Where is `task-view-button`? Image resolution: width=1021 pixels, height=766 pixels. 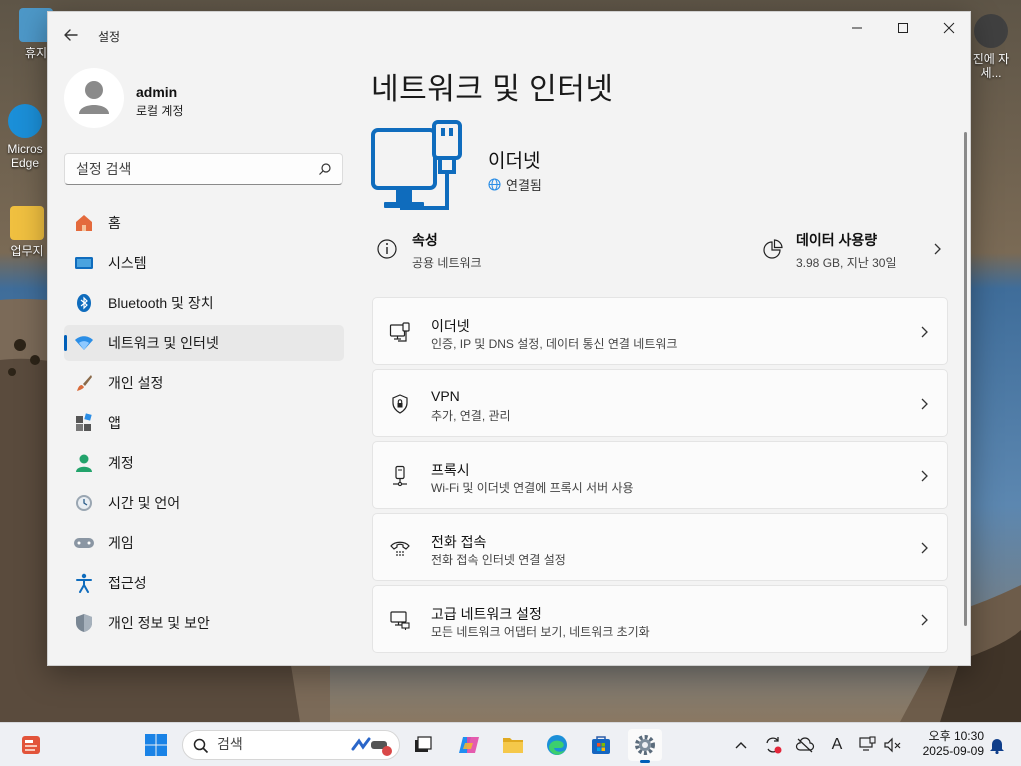
task-view-button is located at coordinates (423, 745).